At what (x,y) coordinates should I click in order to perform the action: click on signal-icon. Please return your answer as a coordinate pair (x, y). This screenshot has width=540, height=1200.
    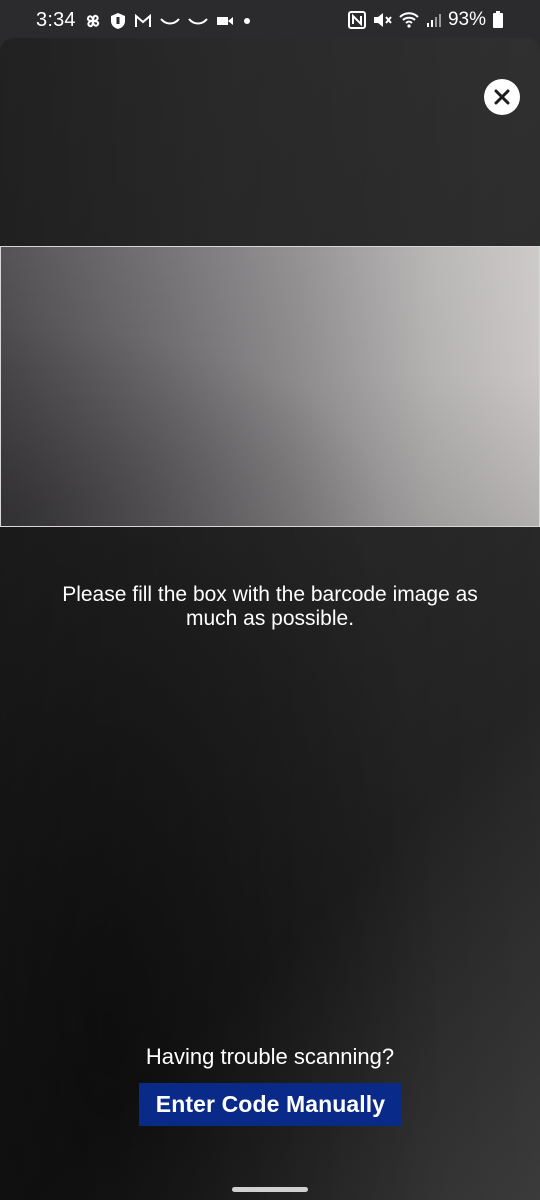
    Looking at the image, I should click on (434, 20).